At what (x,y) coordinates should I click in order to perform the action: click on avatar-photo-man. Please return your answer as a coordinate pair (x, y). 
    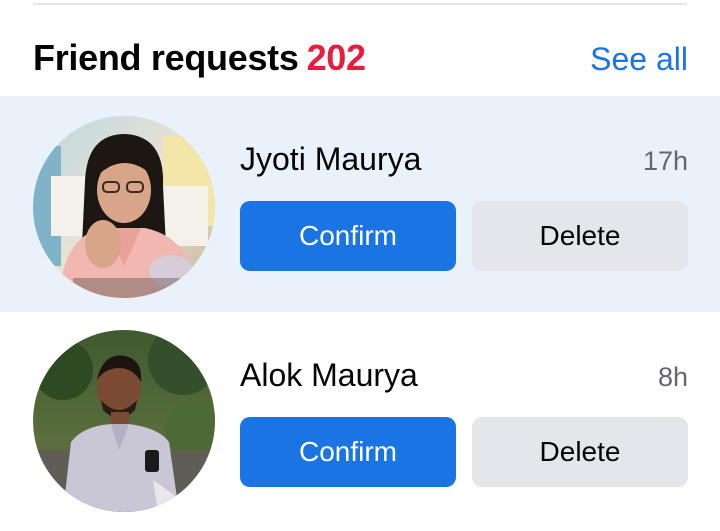
    Looking at the image, I should click on (124, 421).